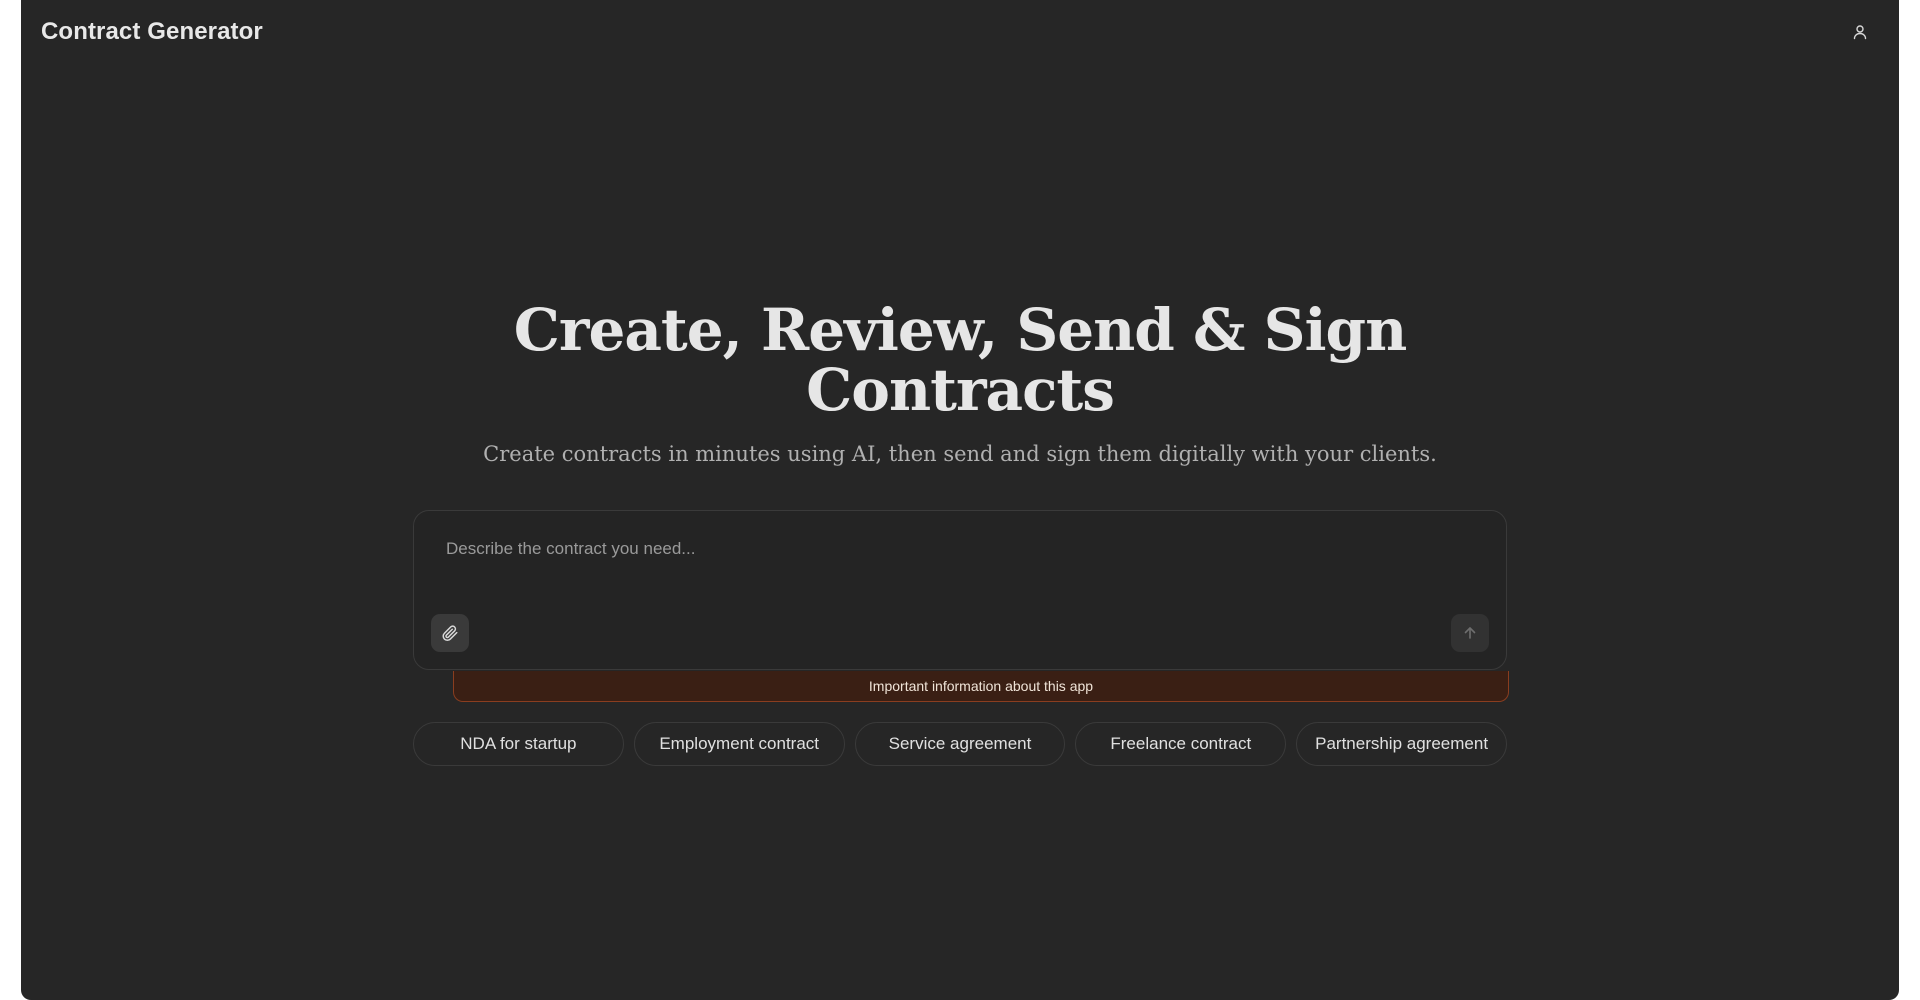  What do you see at coordinates (739, 744) in the screenshot?
I see `suggestion-chip-employment: Employment contract` at bounding box center [739, 744].